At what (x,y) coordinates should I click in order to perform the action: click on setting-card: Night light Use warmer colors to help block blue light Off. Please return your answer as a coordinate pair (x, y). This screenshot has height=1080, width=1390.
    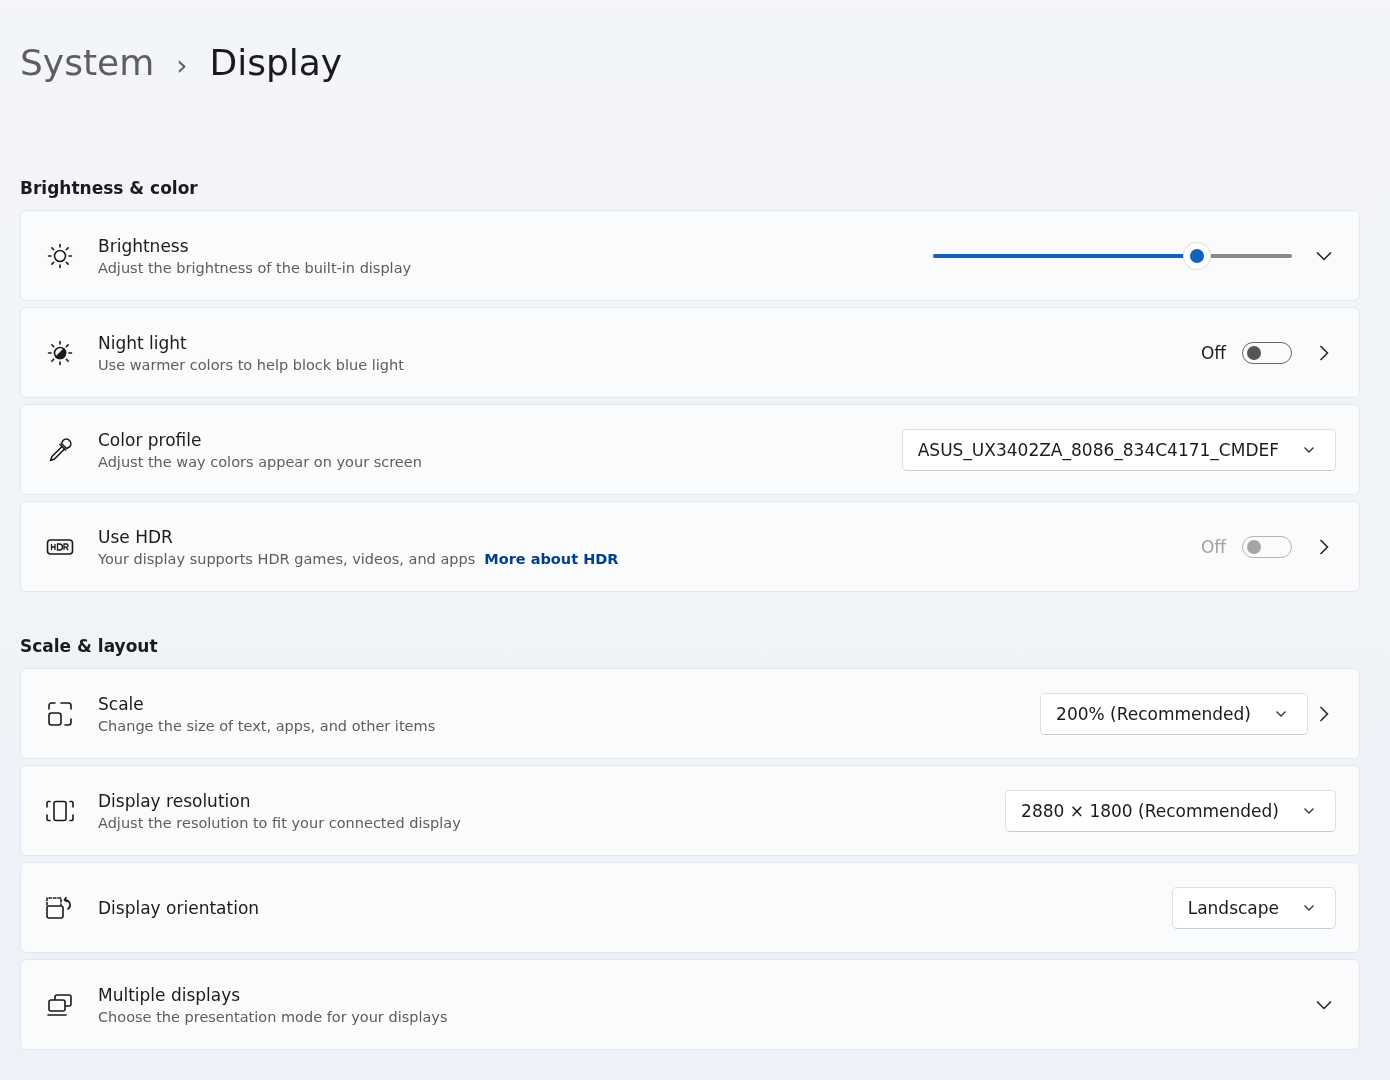
    Looking at the image, I should click on (690, 352).